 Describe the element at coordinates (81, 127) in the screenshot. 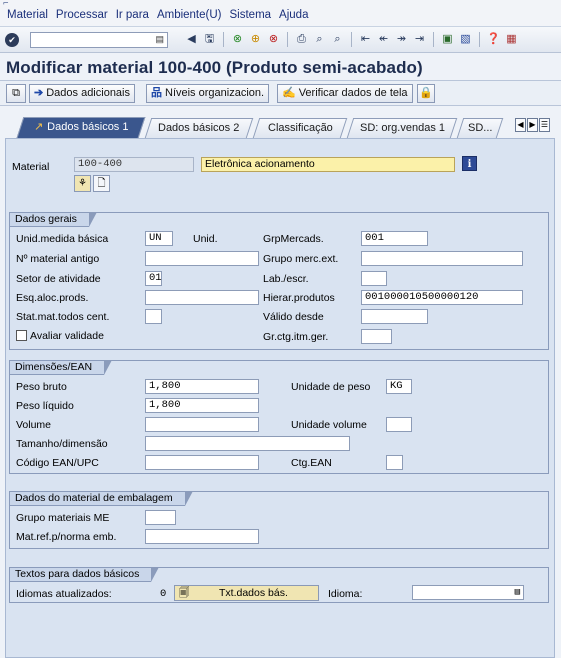

I see `tab-dados-basicos-1: ↗ Dados básicos 1` at that location.